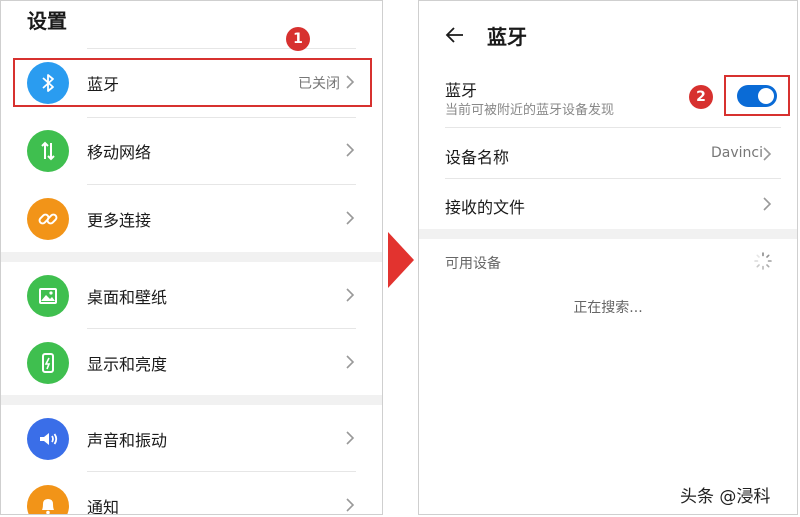  I want to click on available-devices-header: 可用设备, so click(473, 264).